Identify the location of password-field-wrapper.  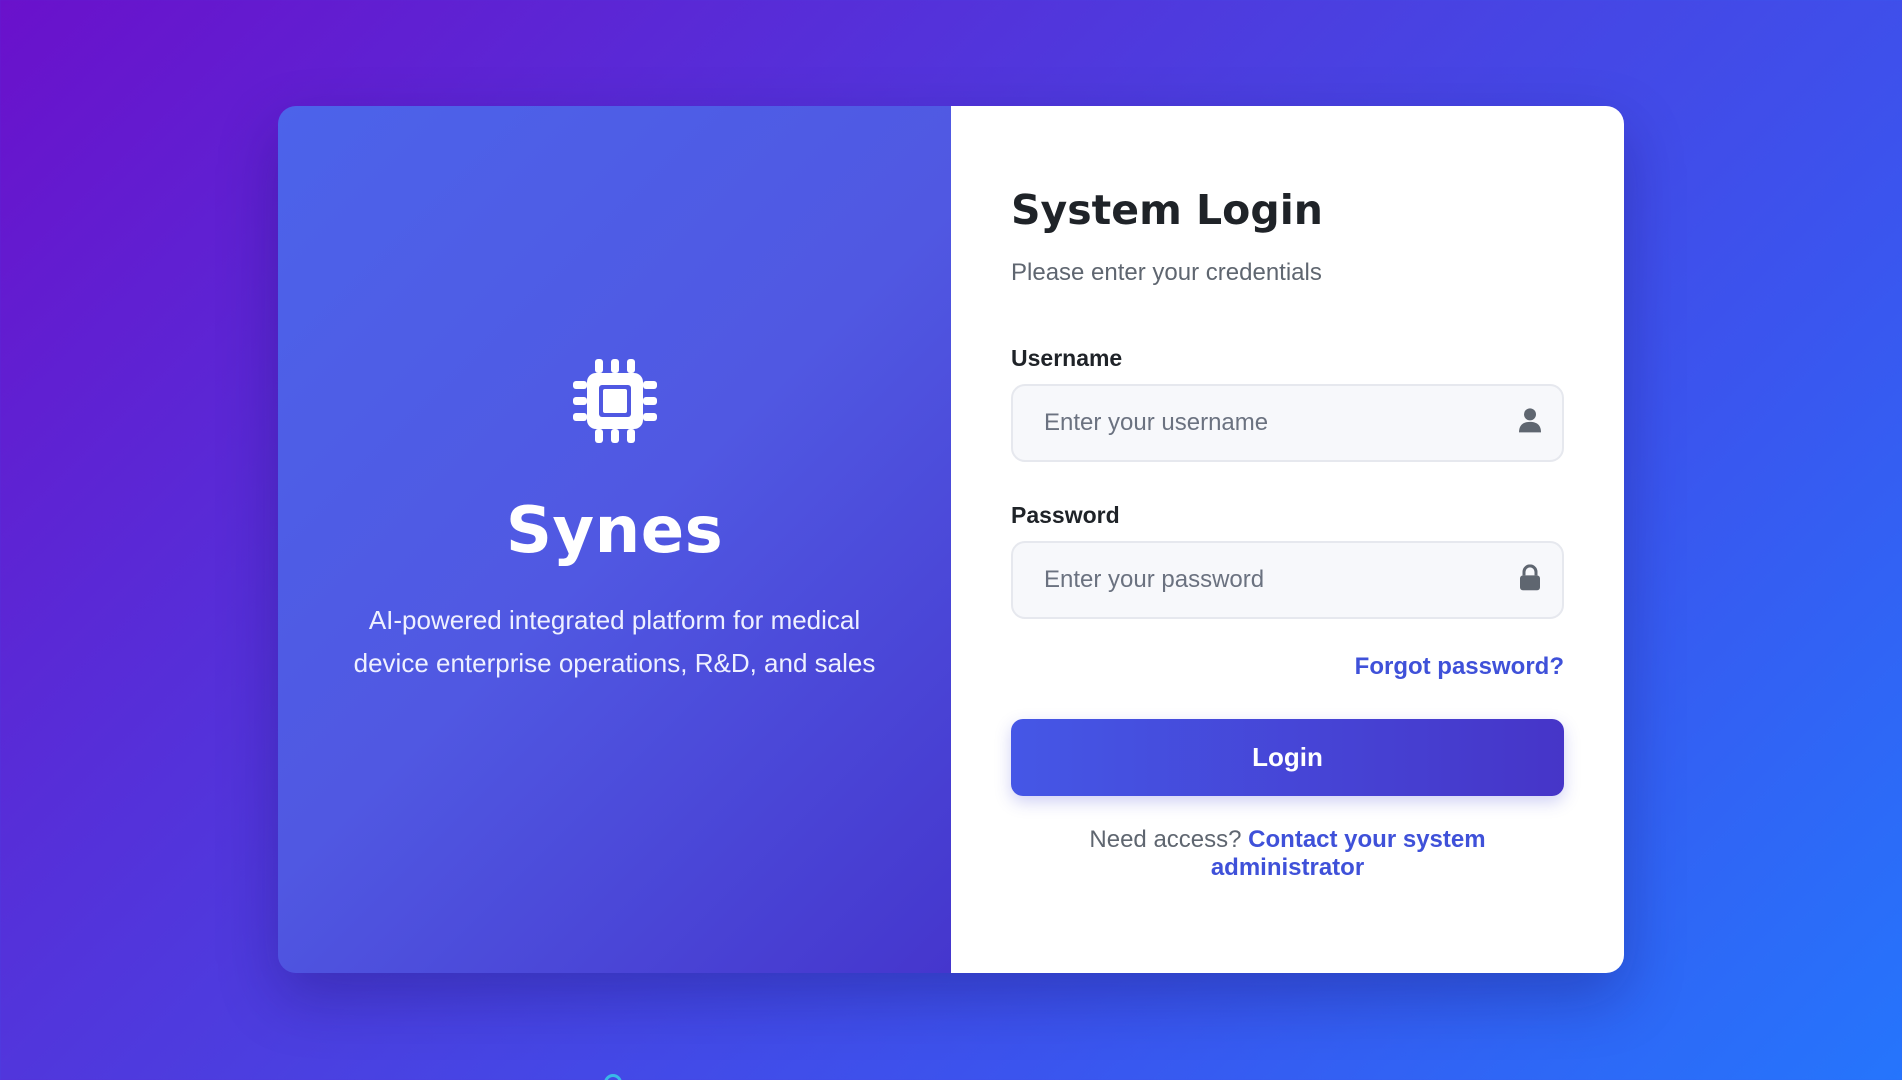
(1287, 580).